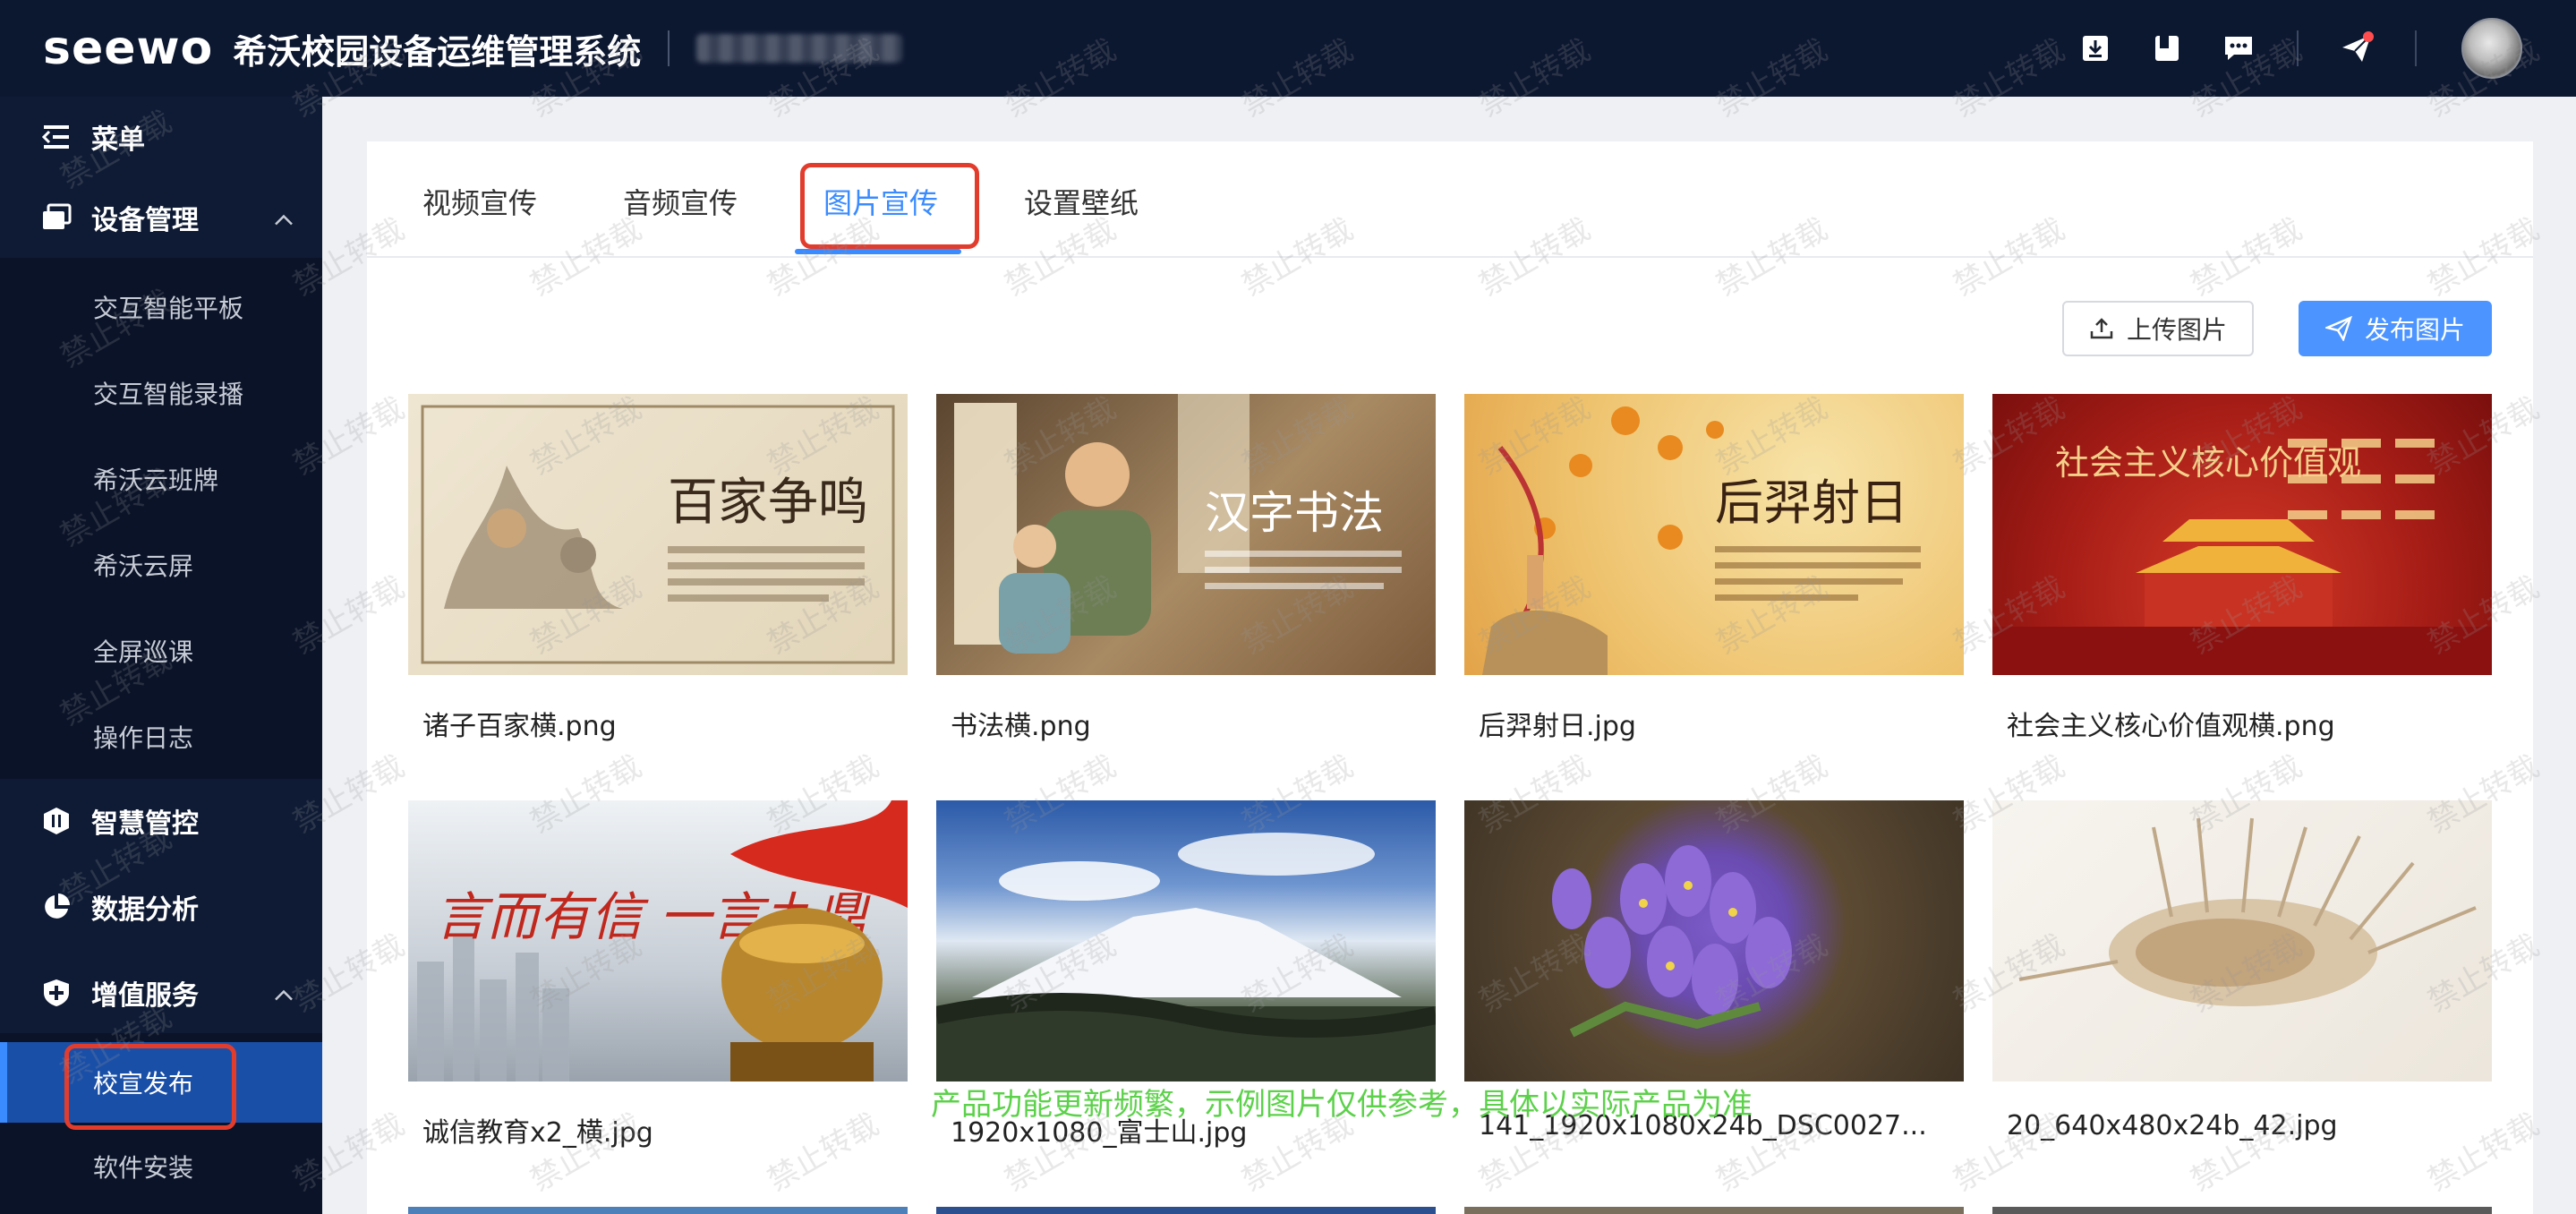 Image resolution: width=2576 pixels, height=1214 pixels. Describe the element at coordinates (1557, 727) in the screenshot. I see `image-filename: 后羿射日.jpg` at that location.